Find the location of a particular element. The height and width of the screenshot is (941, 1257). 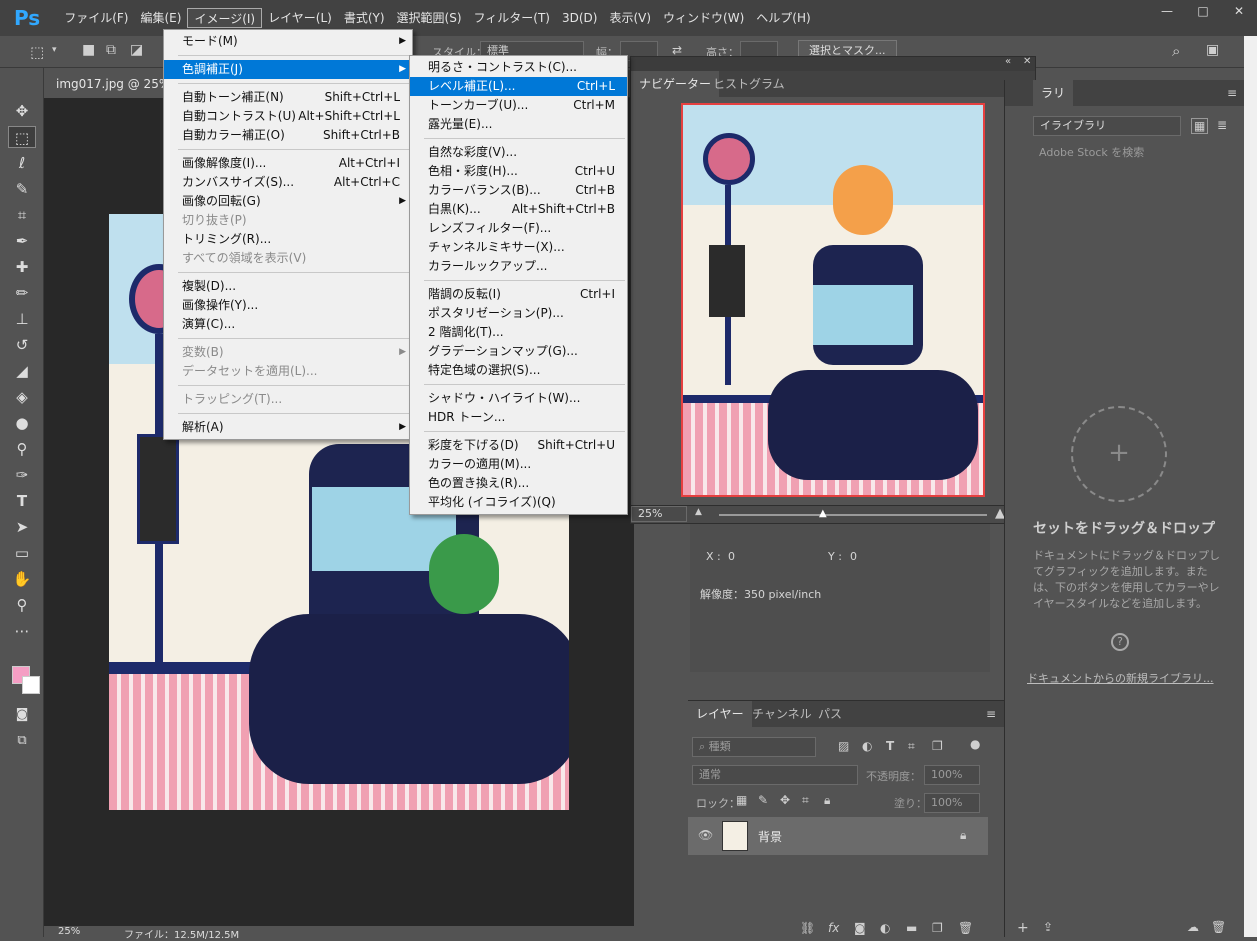

filter-toggle-icon: ● is located at coordinates (975, 744).